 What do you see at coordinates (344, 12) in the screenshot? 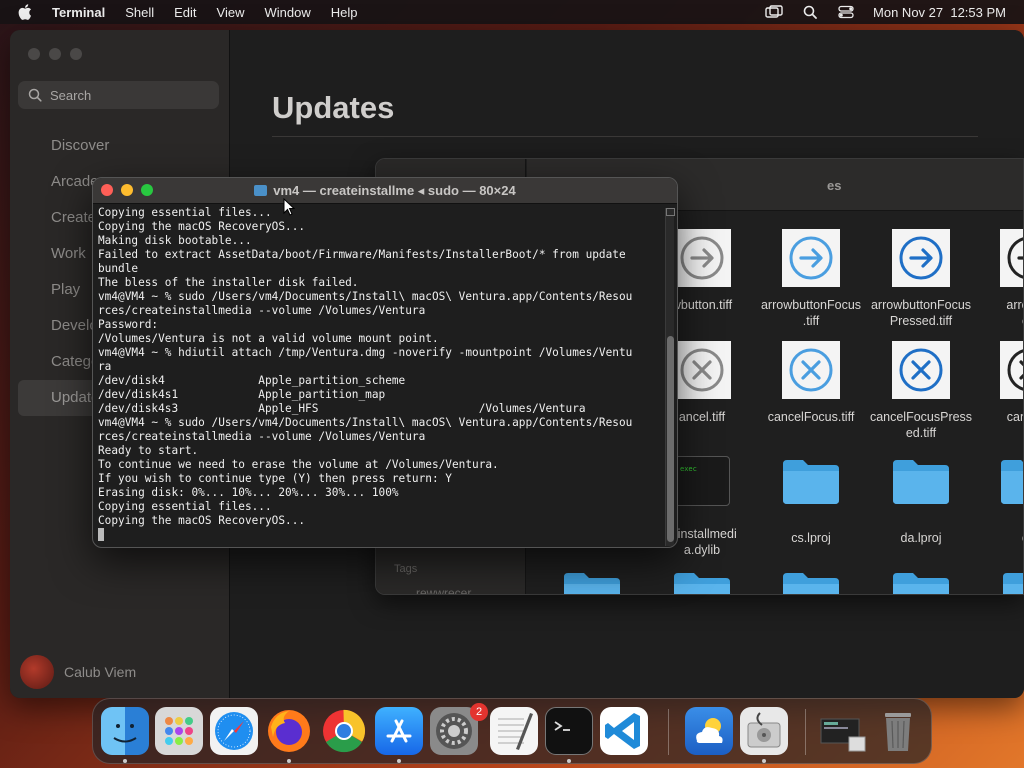
I see `menu-help: Help` at bounding box center [344, 12].